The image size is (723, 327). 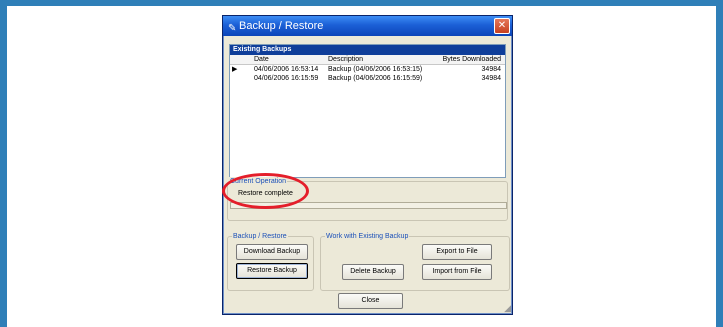 What do you see at coordinates (235, 69) in the screenshot?
I see `current-row-indicator-icon: ▶` at bounding box center [235, 69].